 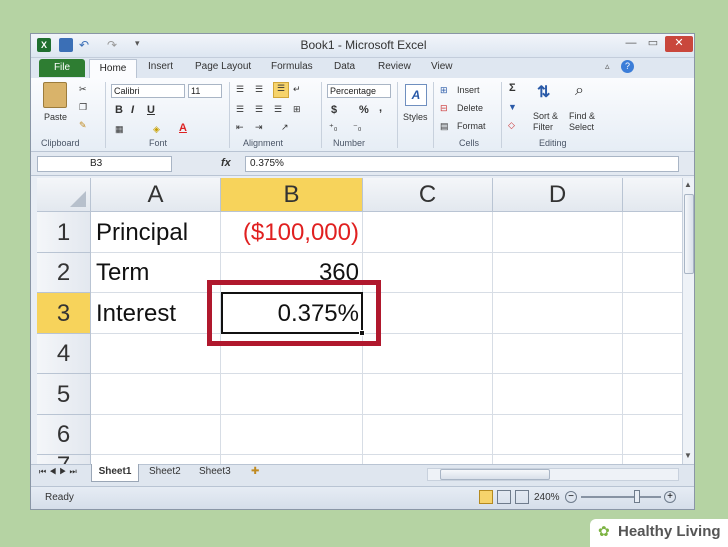 I want to click on column-header-b: B, so click(x=292, y=195).